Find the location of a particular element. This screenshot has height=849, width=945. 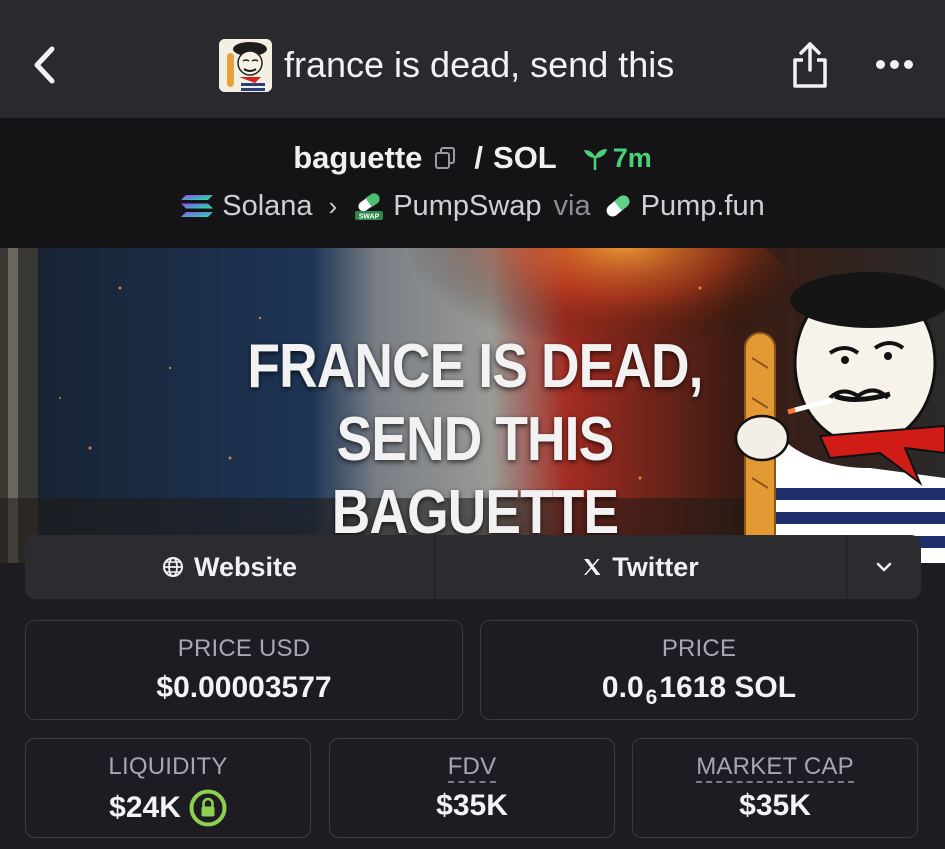

social-links-bar: Website Twitter is located at coordinates (473, 567).